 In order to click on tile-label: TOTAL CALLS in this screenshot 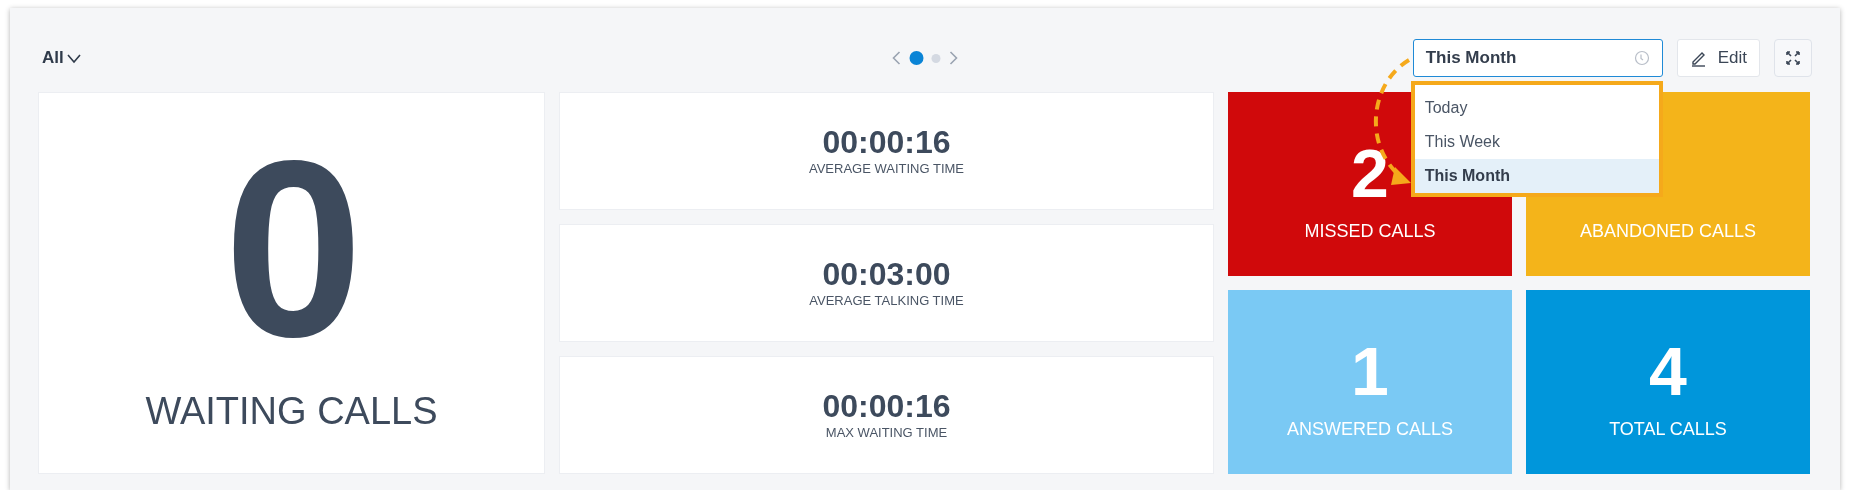, I will do `click(1668, 429)`.